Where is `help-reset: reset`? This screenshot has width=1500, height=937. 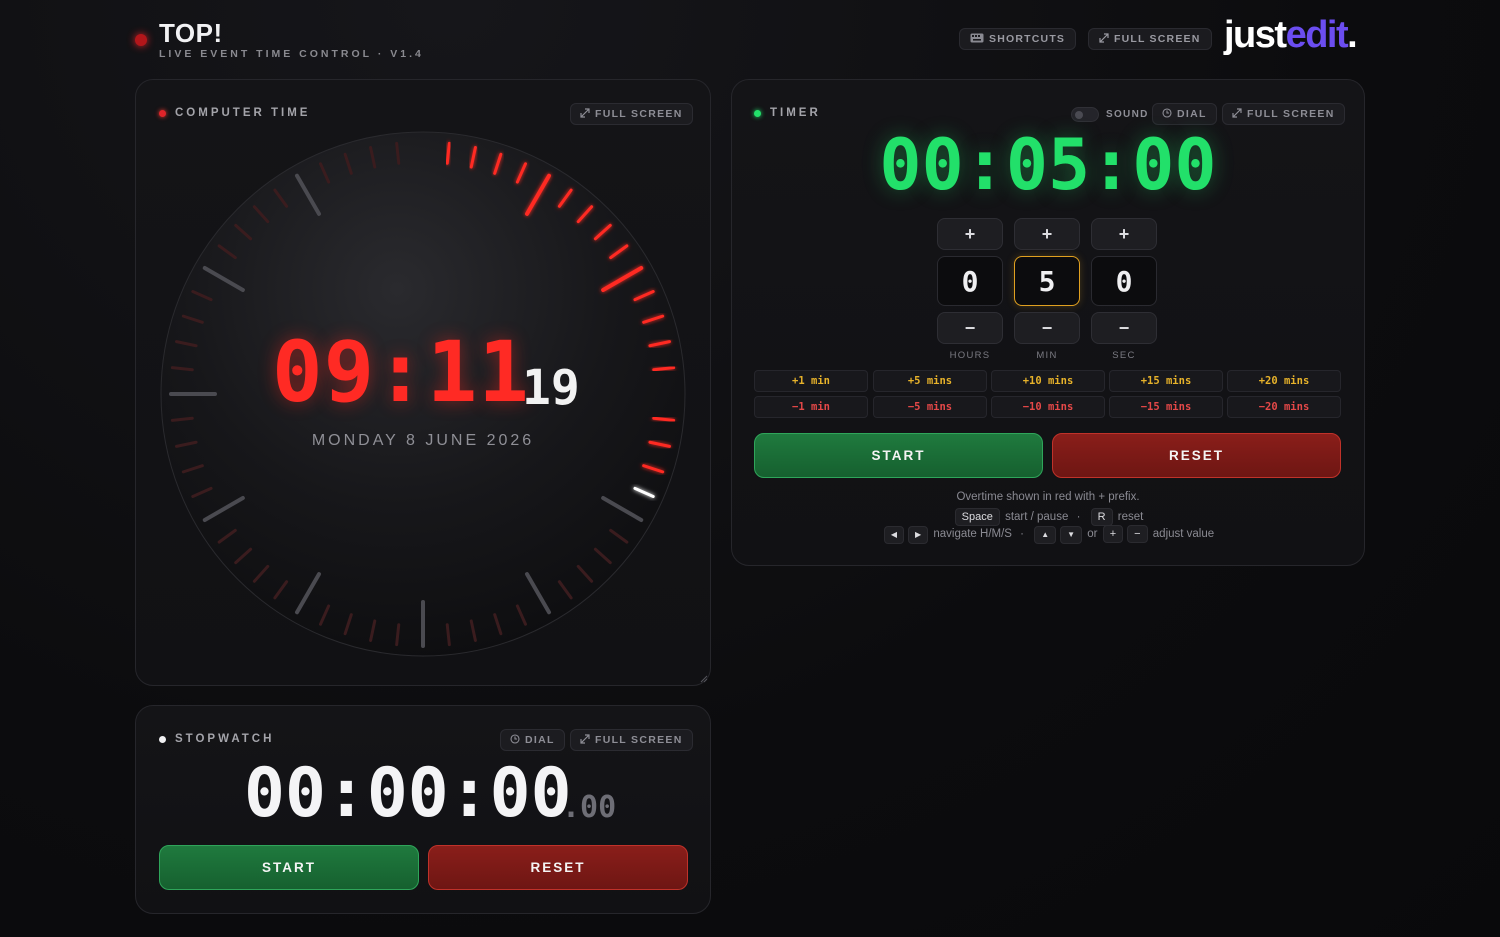
help-reset: reset is located at coordinates (1130, 517).